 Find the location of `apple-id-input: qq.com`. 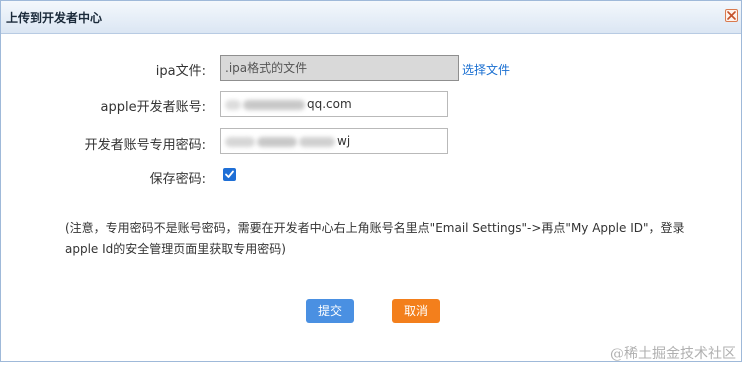

apple-id-input: qq.com is located at coordinates (334, 104).